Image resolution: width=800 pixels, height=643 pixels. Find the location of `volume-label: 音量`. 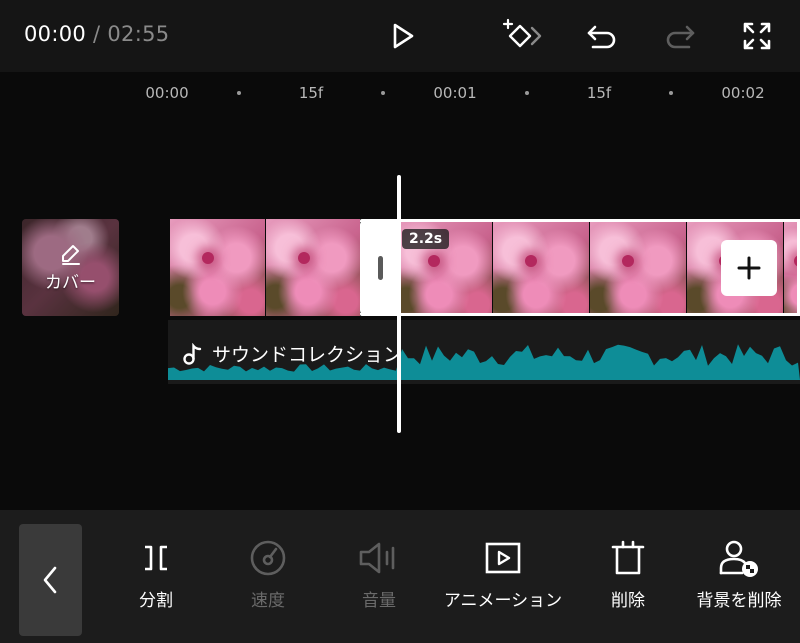

volume-label: 音量 is located at coordinates (379, 601).